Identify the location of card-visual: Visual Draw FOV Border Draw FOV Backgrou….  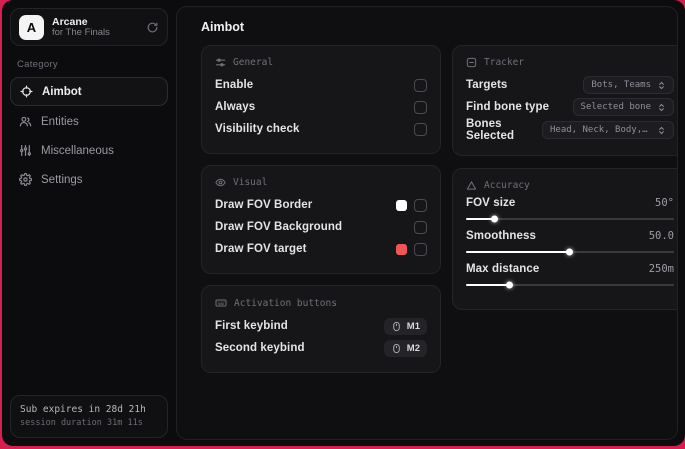
(321, 219).